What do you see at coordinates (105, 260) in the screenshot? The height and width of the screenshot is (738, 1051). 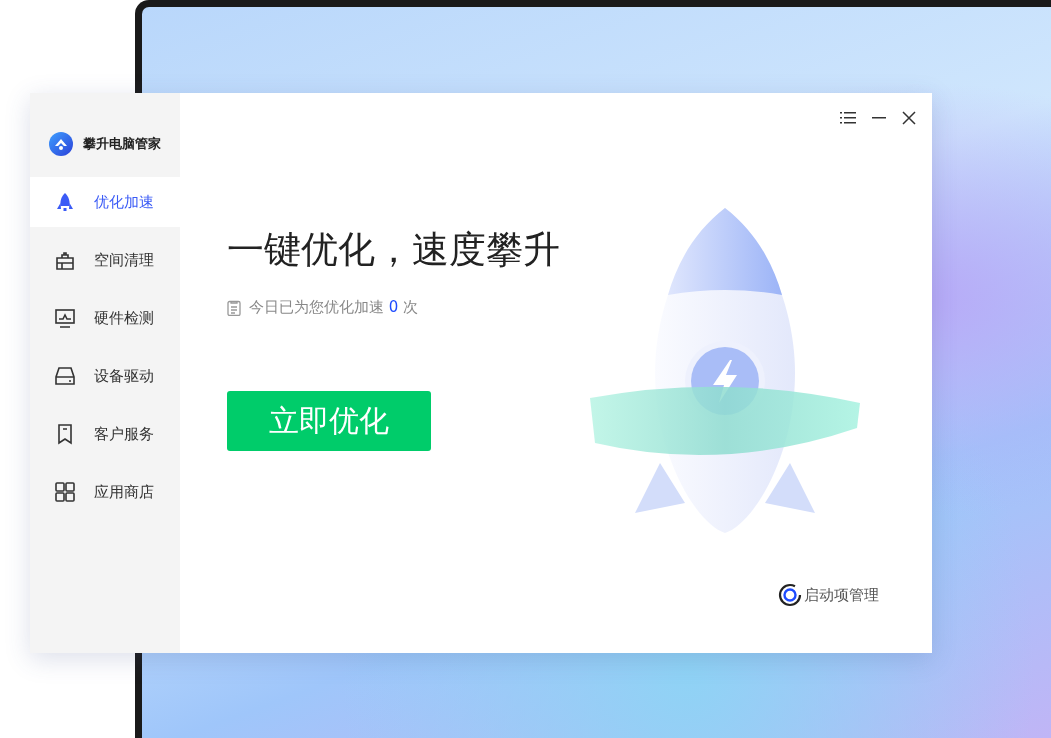 I see `sidebar-item: 空间清理` at bounding box center [105, 260].